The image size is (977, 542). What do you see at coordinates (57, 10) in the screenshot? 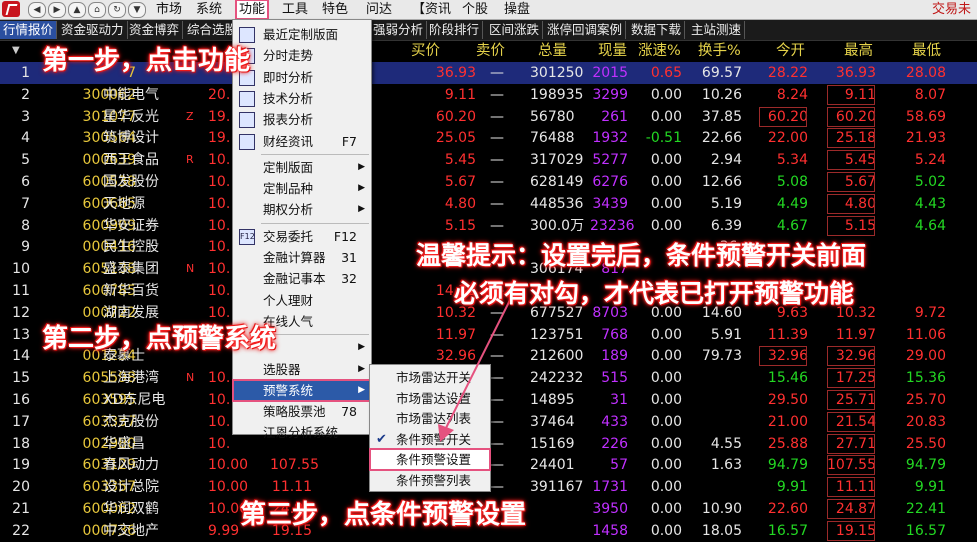
I see `forward-icon: ▶` at bounding box center [57, 10].